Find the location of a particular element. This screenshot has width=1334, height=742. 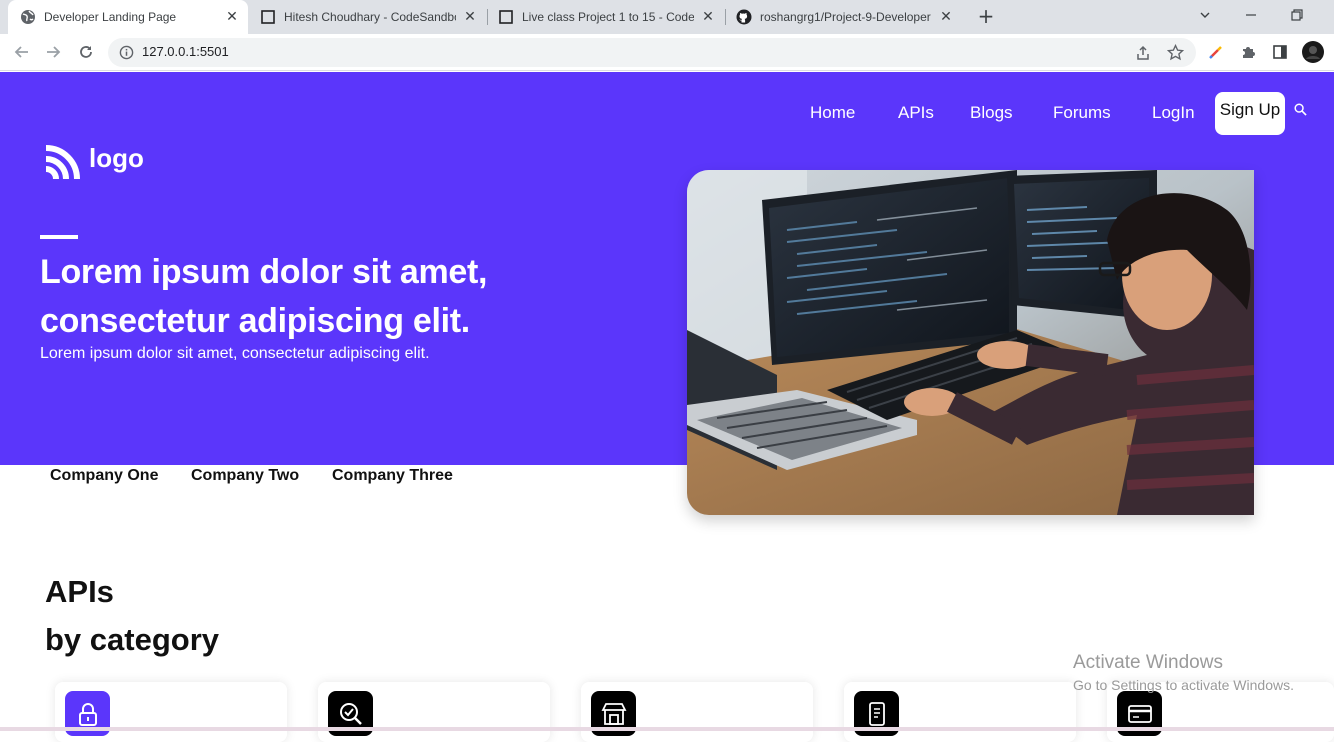

logo-icon is located at coordinates (62, 162).